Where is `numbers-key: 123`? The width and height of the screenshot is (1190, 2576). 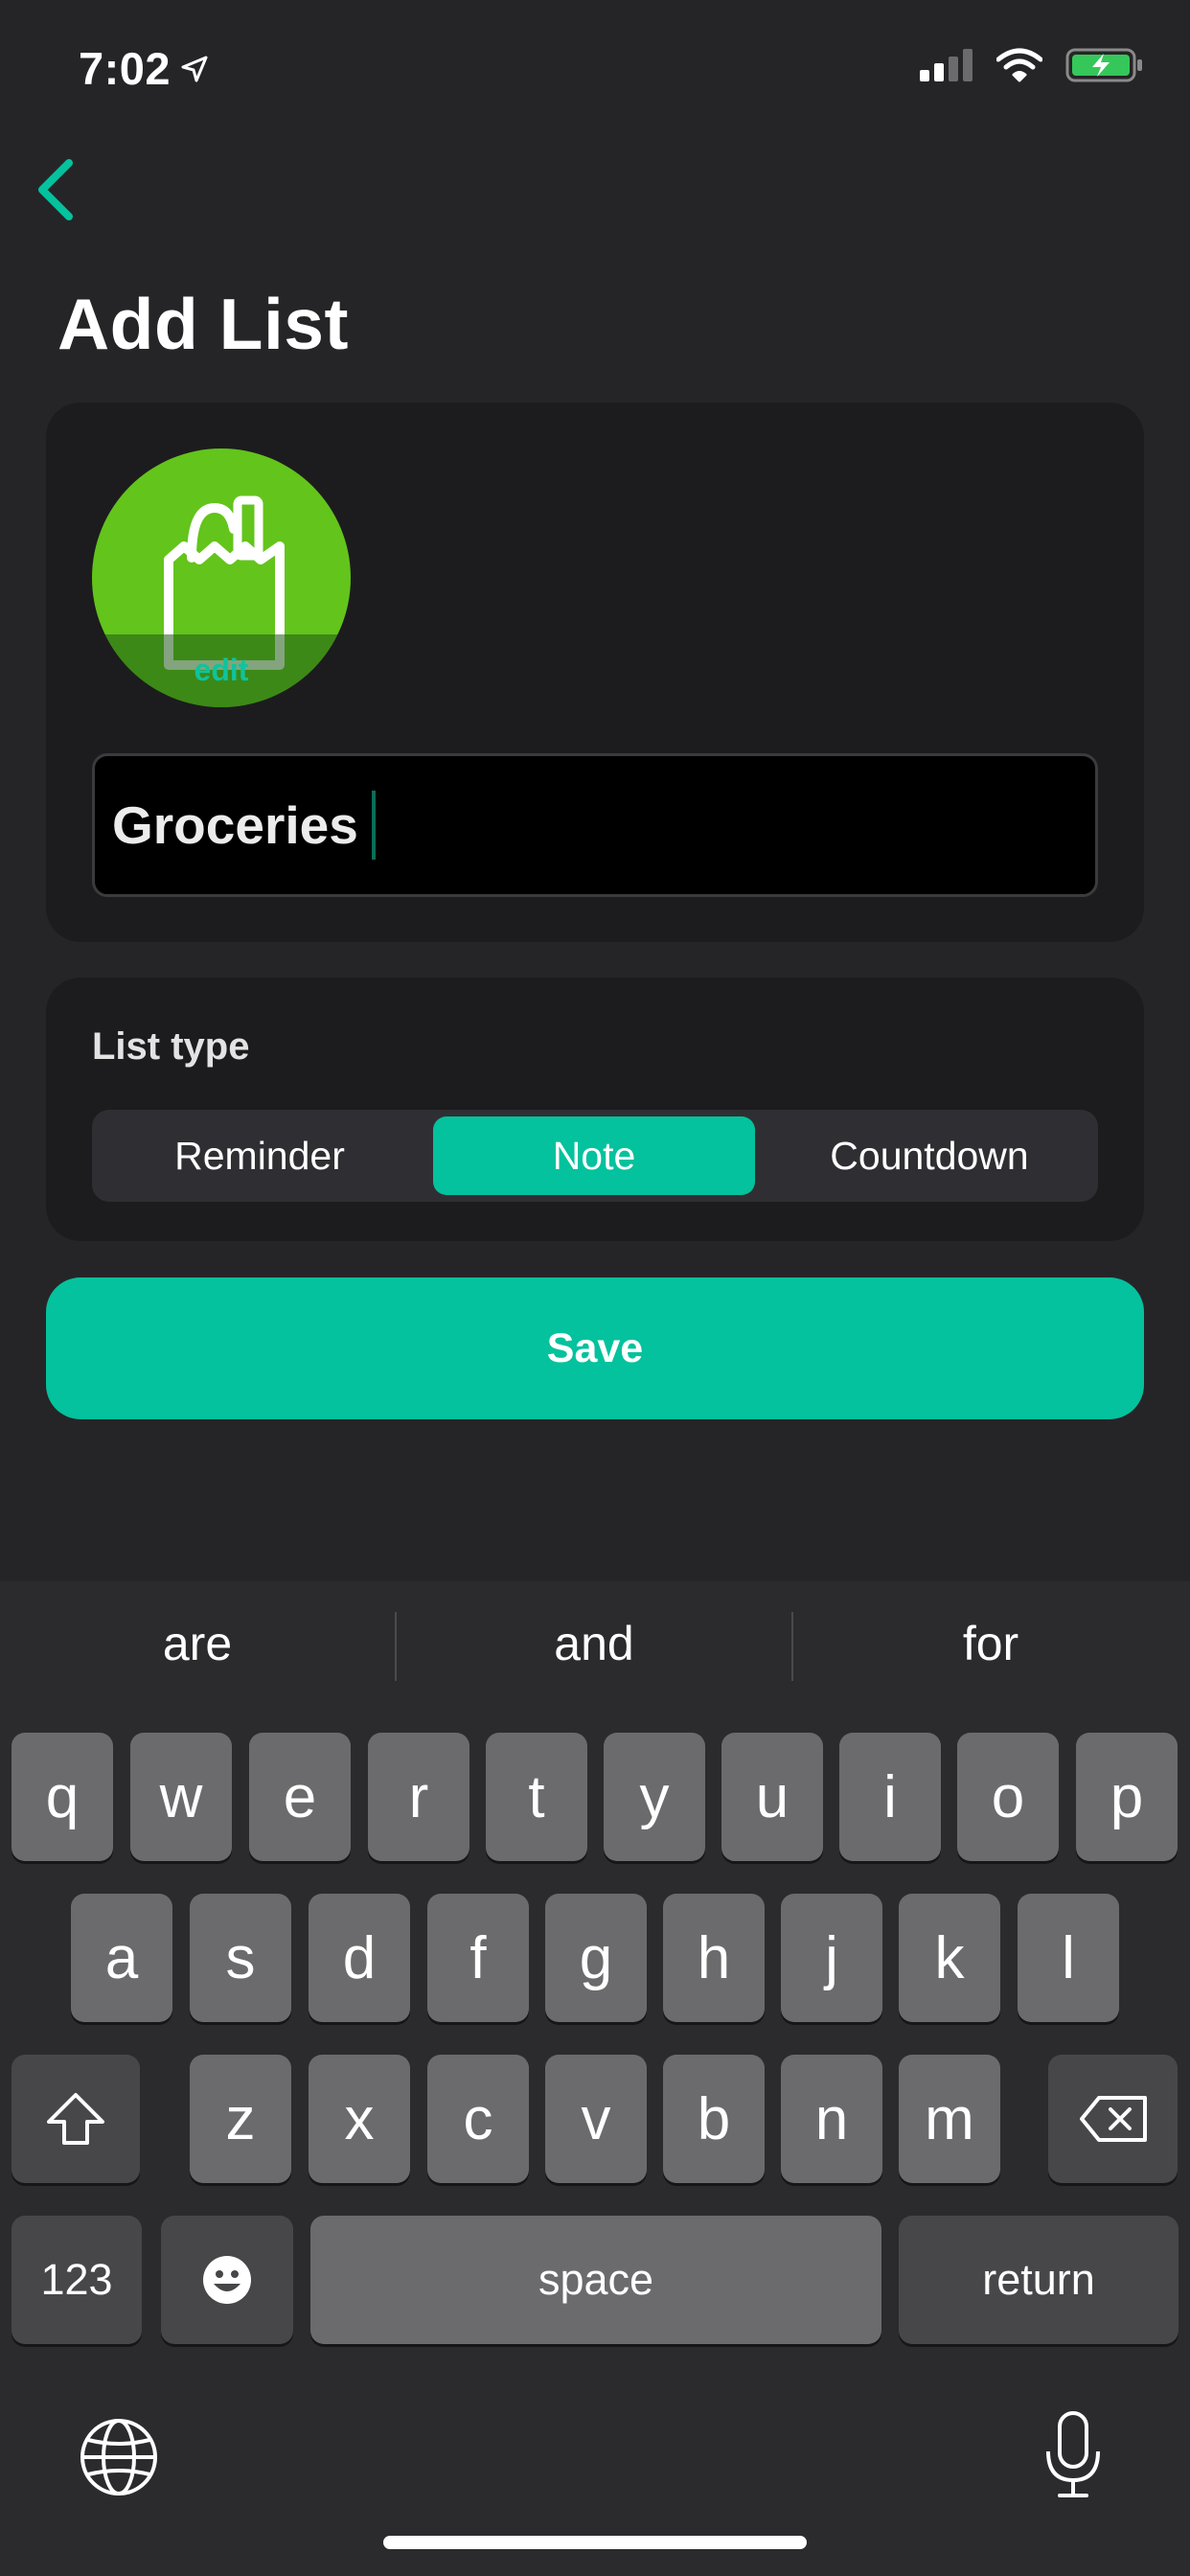
numbers-key: 123 is located at coordinates (76, 2280).